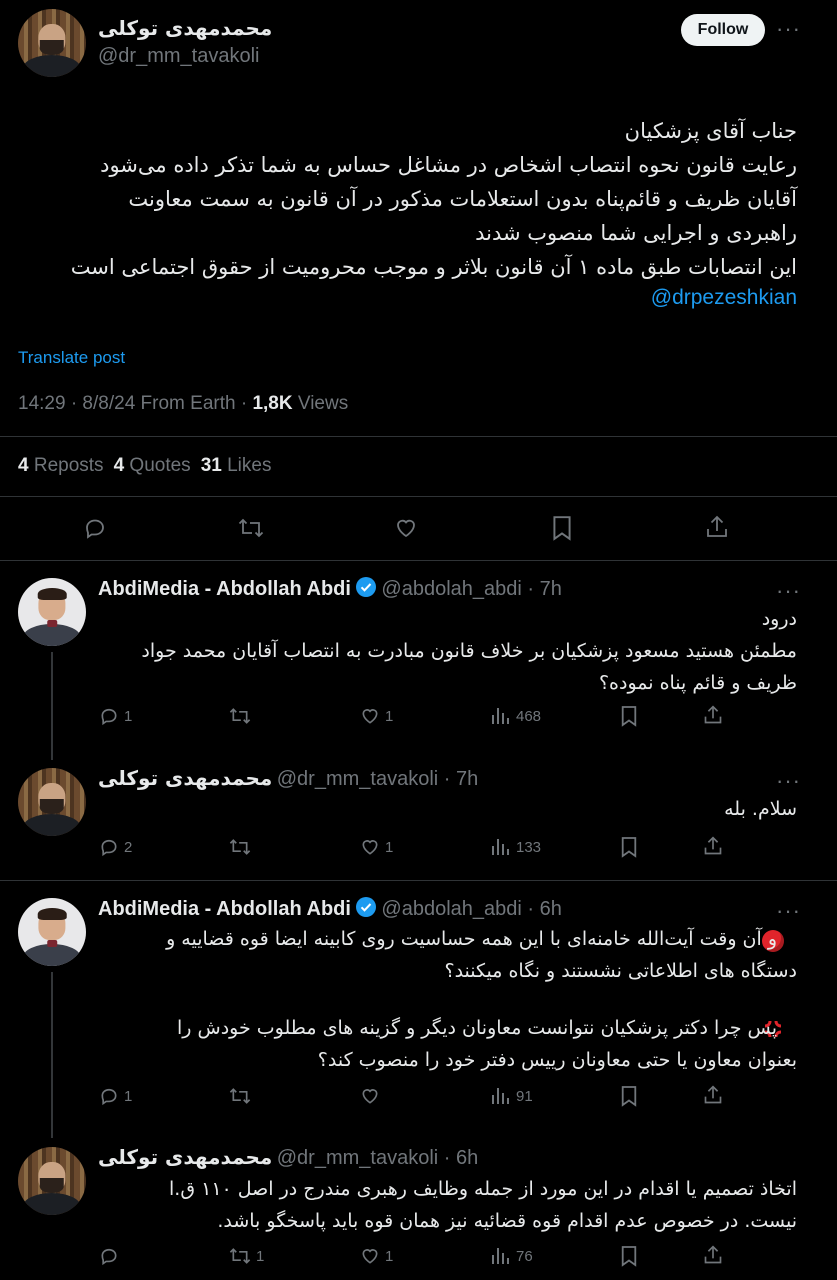  Describe the element at coordinates (529, 716) in the screenshot. I see `views-count: 468` at that location.